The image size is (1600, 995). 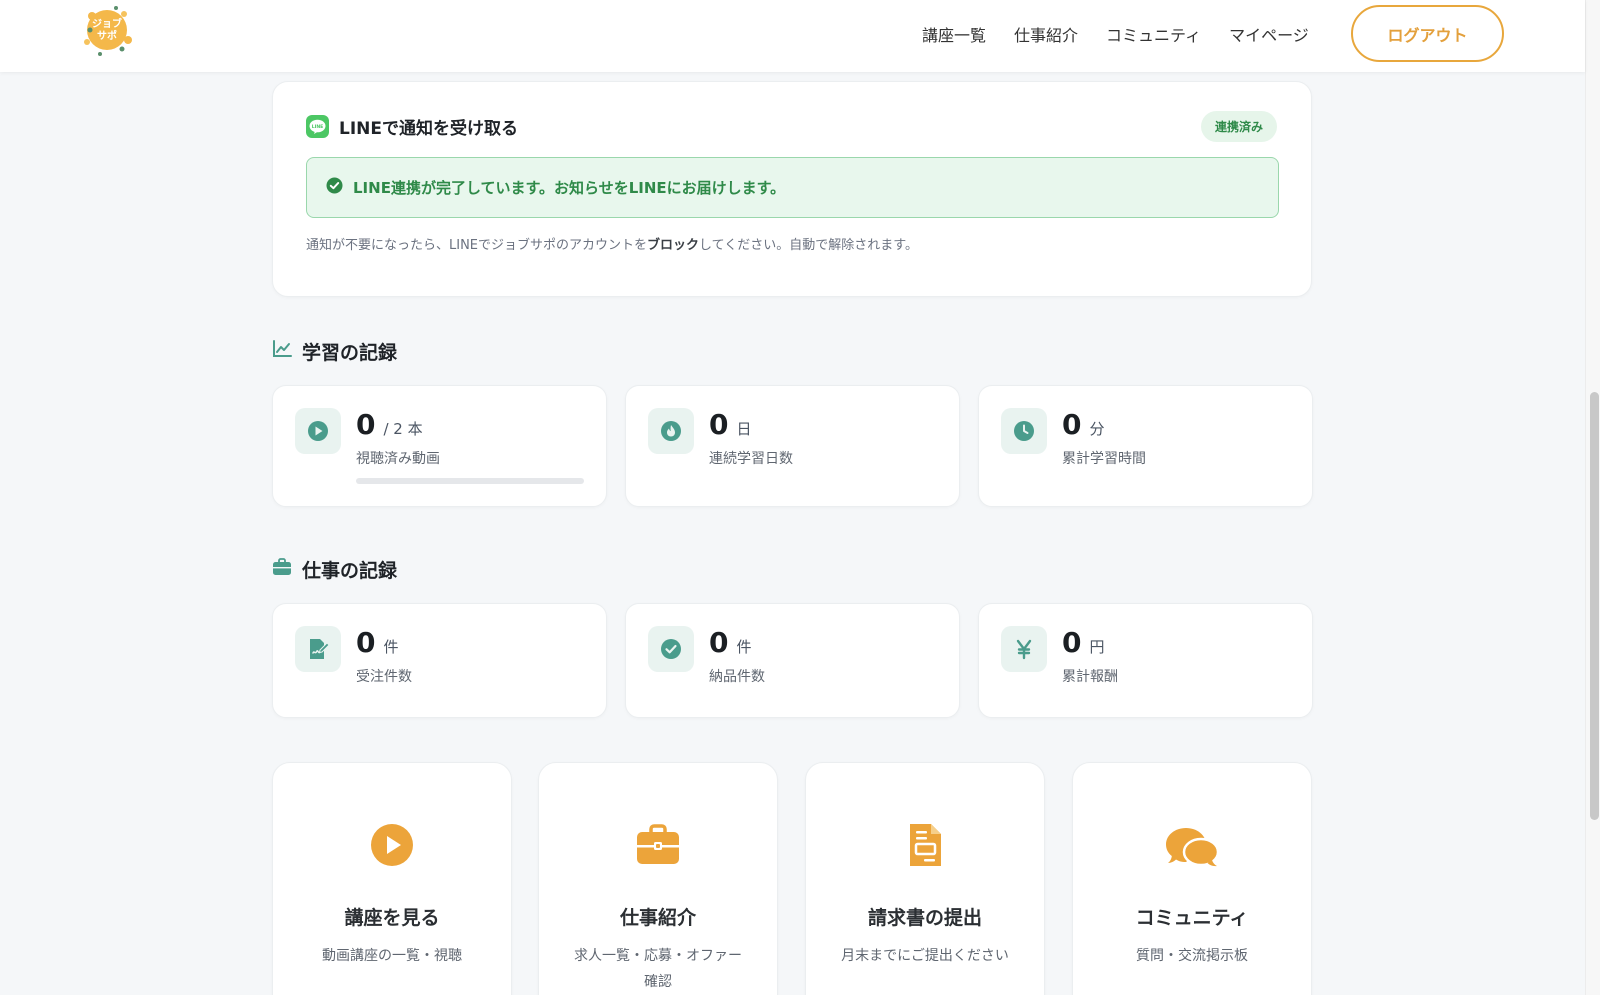 What do you see at coordinates (477, 245) in the screenshot?
I see `note-text-before: 通知が不要になったら、LINEでジョブサポのアカウントを` at bounding box center [477, 245].